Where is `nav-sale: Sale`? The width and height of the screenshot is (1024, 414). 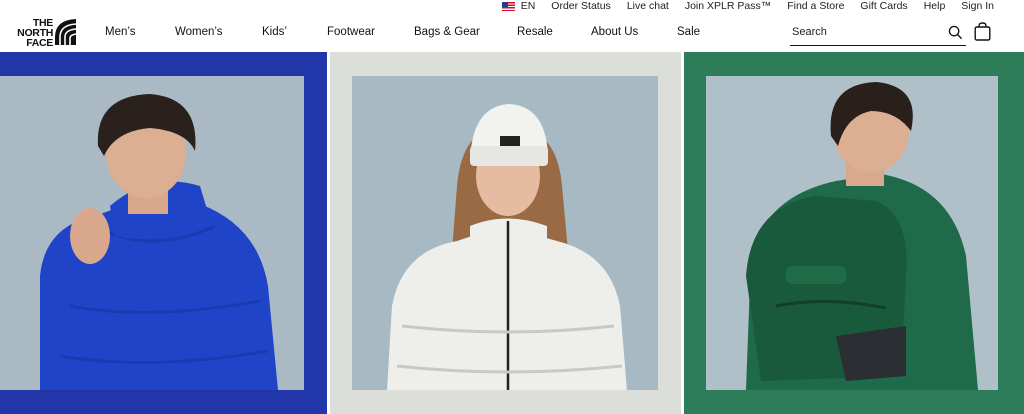
nav-sale: Sale is located at coordinates (688, 32).